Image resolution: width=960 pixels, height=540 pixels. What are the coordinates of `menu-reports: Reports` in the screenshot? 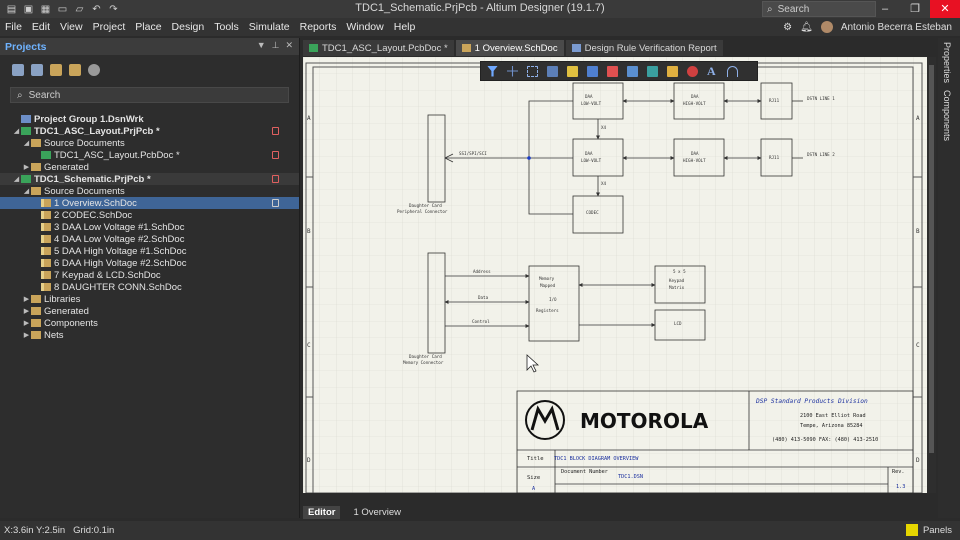 It's located at (318, 27).